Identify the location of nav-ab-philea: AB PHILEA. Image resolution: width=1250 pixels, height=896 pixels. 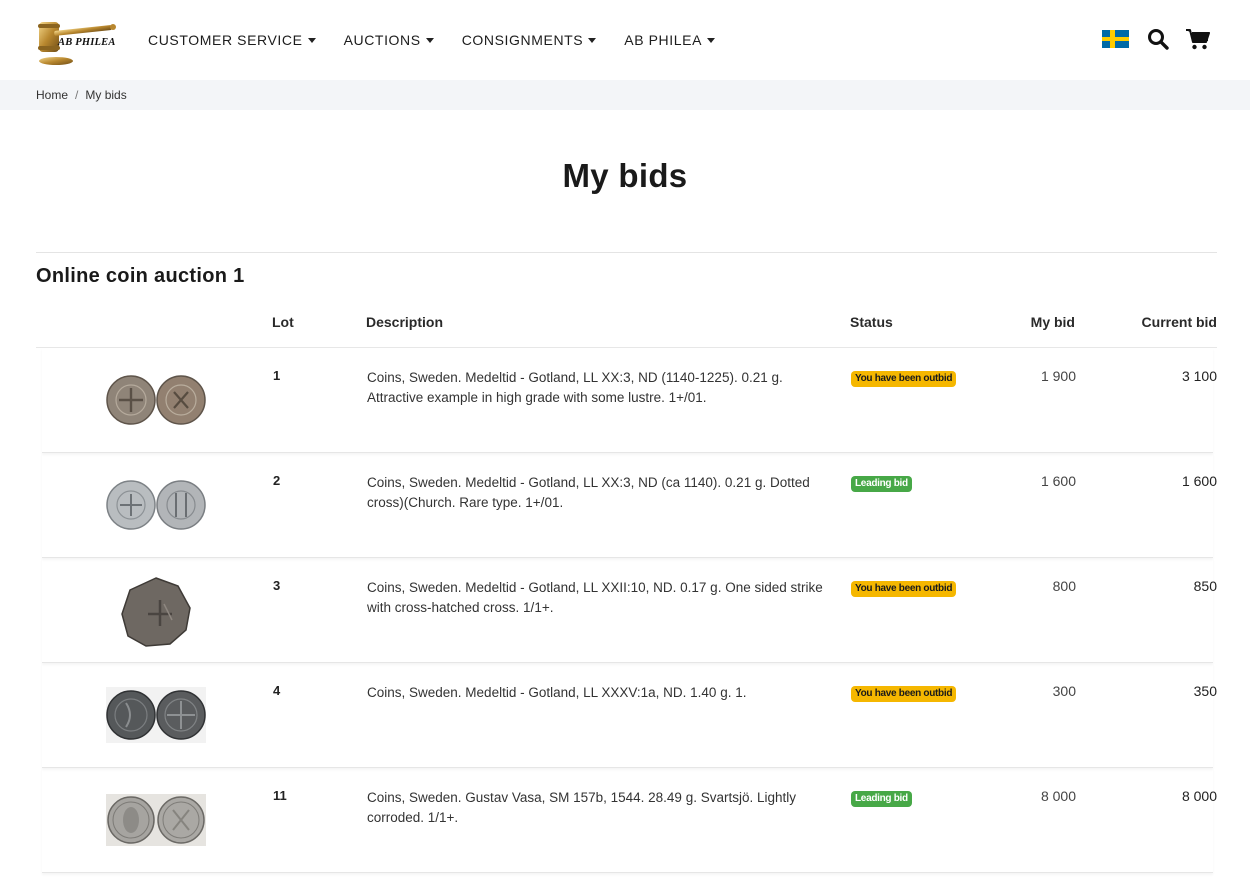
(670, 40).